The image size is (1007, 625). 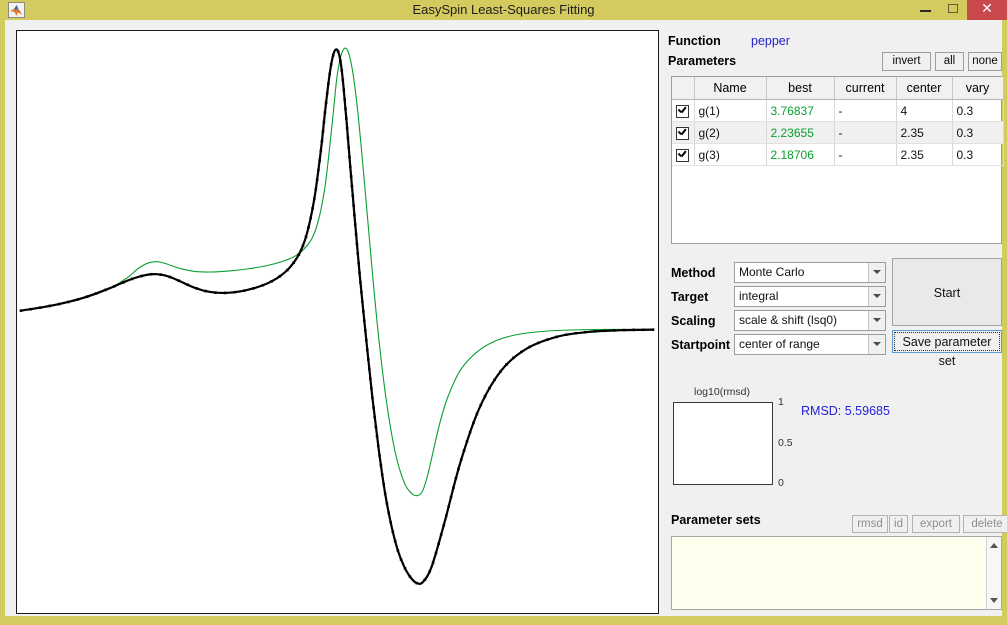 What do you see at coordinates (701, 345) in the screenshot?
I see `startpoint-label: Startpoint` at bounding box center [701, 345].